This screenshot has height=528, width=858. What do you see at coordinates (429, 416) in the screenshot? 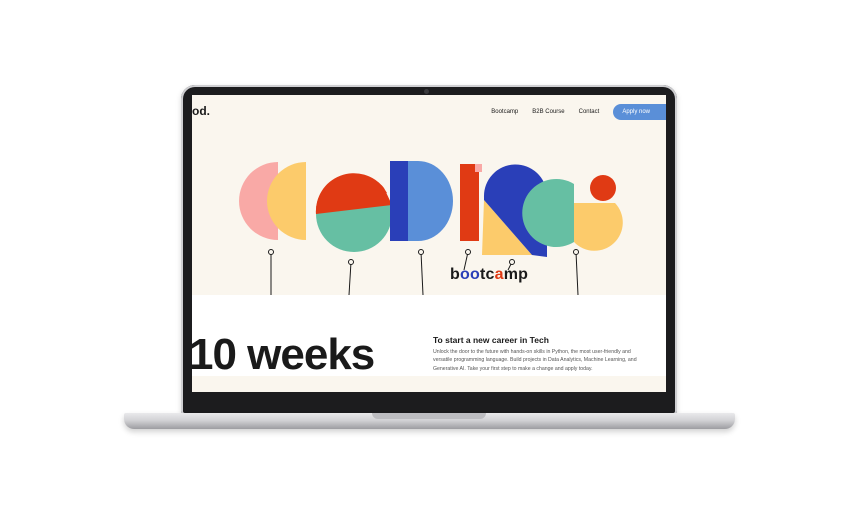
I see `laptop-notch` at bounding box center [429, 416].